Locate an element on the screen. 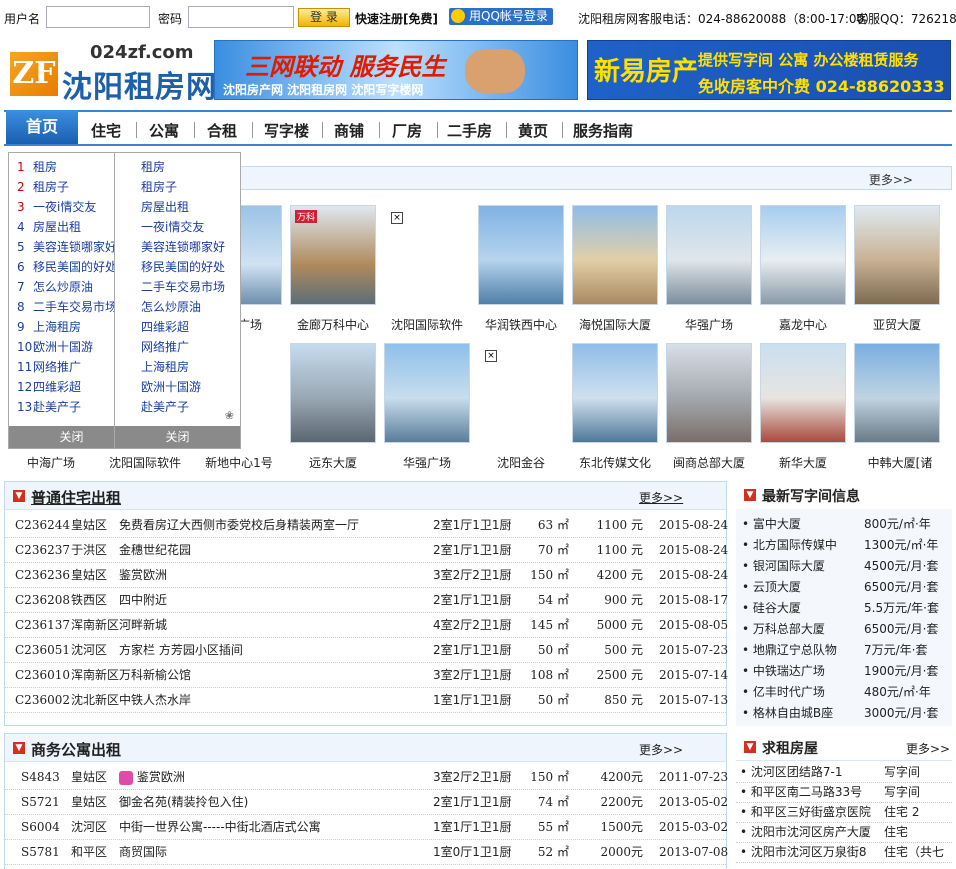 The image size is (956, 869). nav-item-shop: 商铺 is located at coordinates (349, 130).